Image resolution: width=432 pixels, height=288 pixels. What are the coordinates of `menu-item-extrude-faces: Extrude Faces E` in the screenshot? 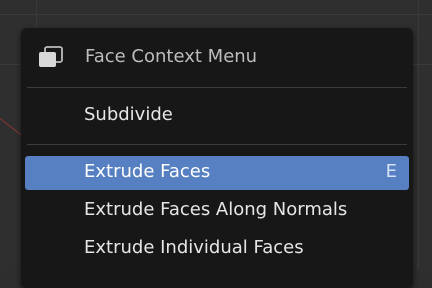 It's located at (217, 173).